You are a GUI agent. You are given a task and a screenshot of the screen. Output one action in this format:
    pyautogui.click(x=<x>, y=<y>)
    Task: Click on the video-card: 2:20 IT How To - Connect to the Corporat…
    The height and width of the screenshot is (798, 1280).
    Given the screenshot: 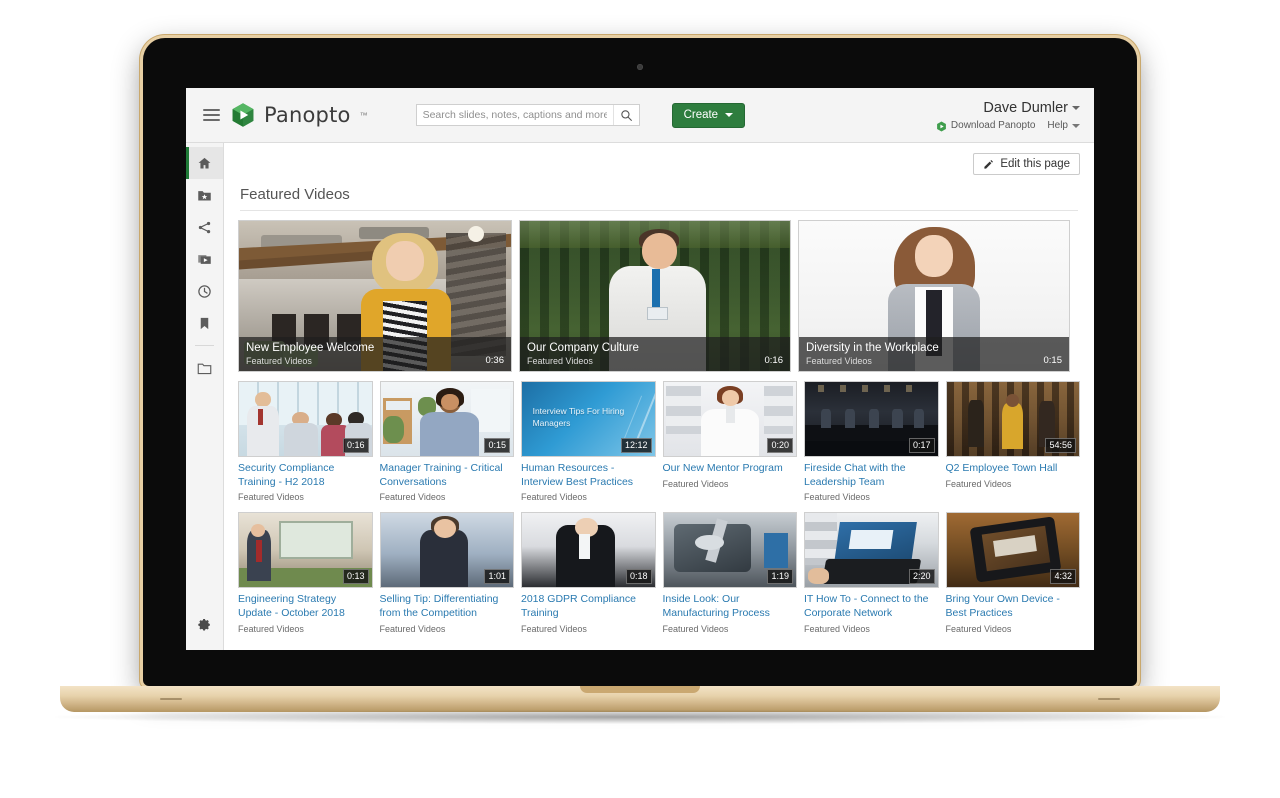 What is the action you would take?
    pyautogui.click(x=871, y=573)
    